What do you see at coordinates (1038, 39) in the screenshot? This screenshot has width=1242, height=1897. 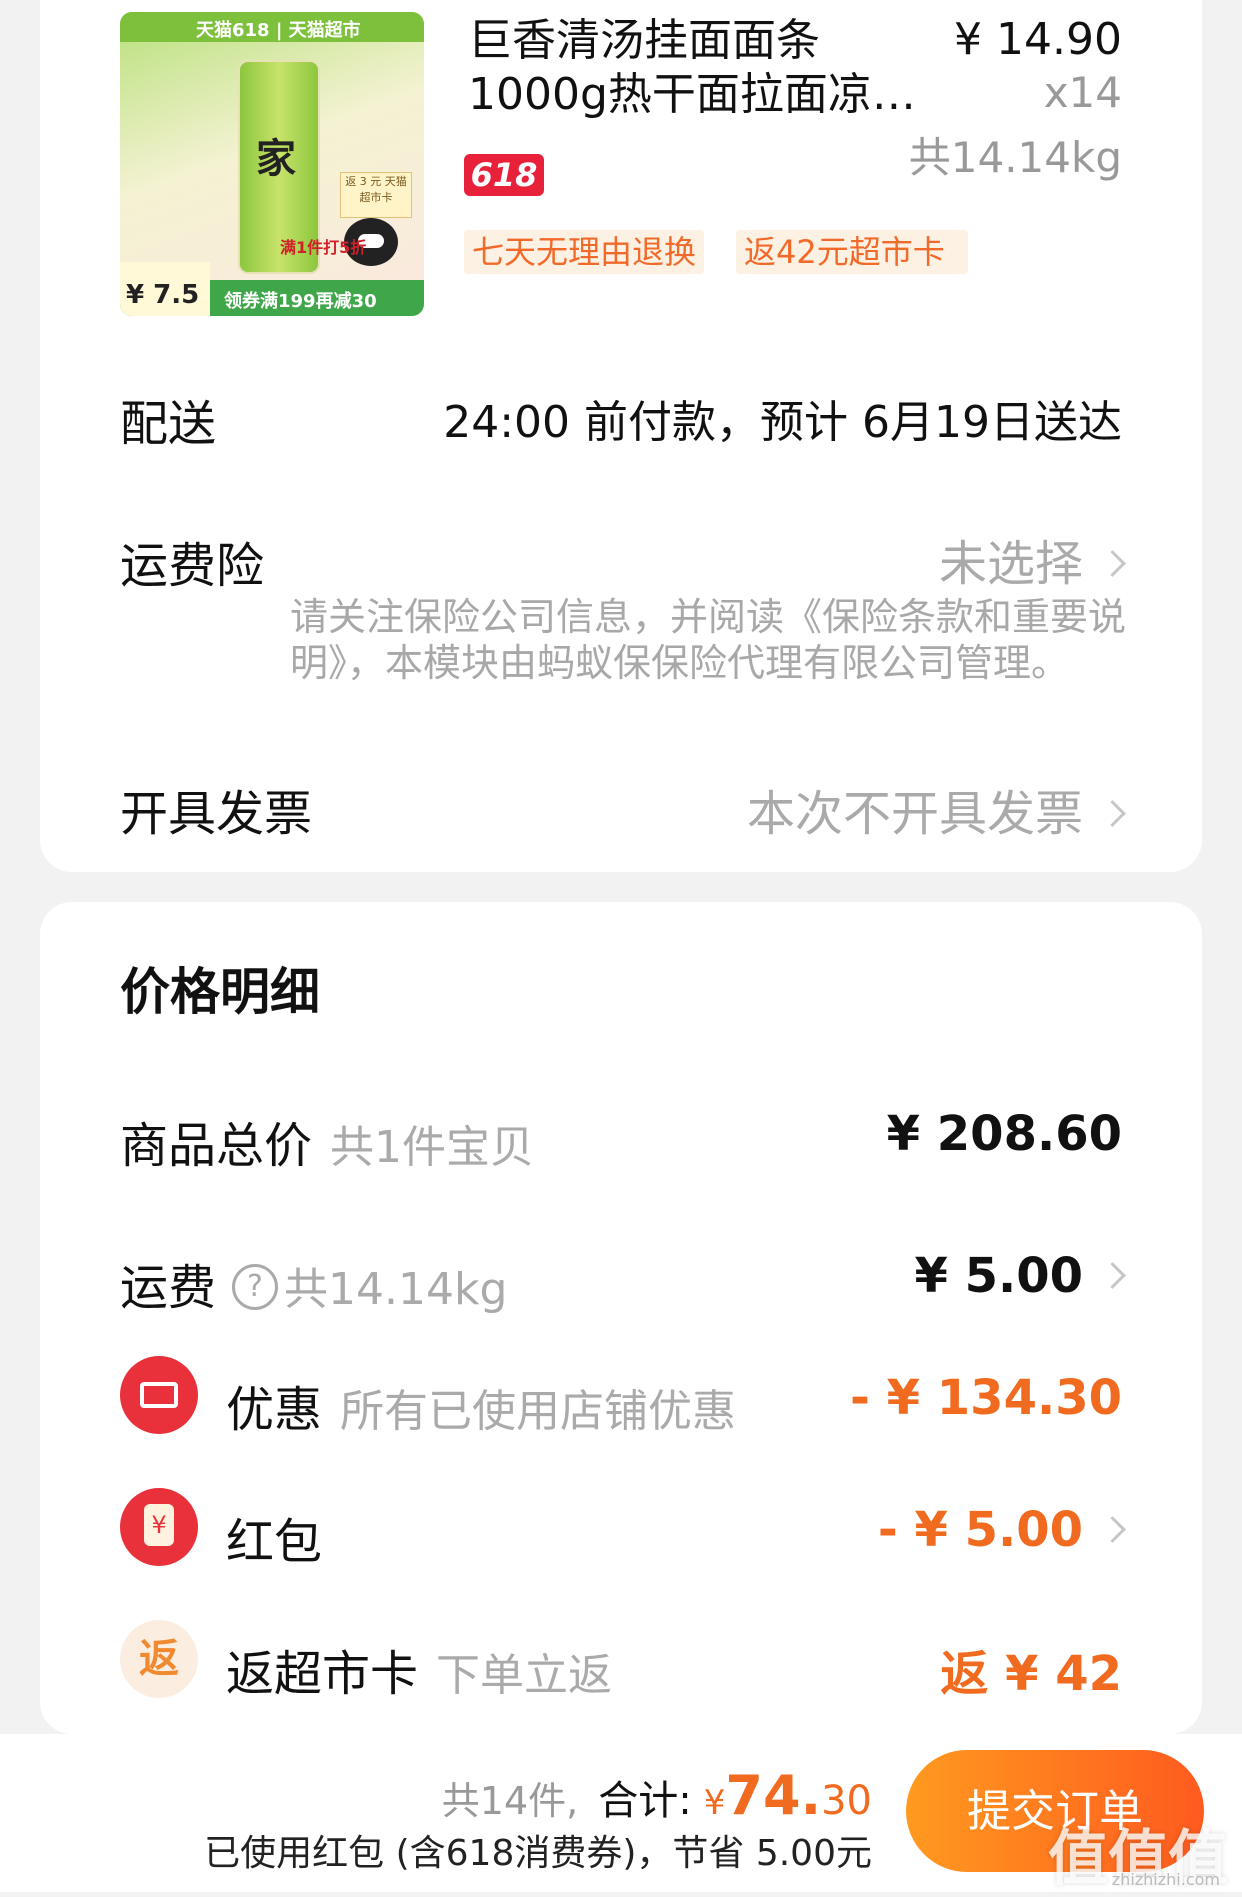 I see `unit-price: ¥ 14.90` at bounding box center [1038, 39].